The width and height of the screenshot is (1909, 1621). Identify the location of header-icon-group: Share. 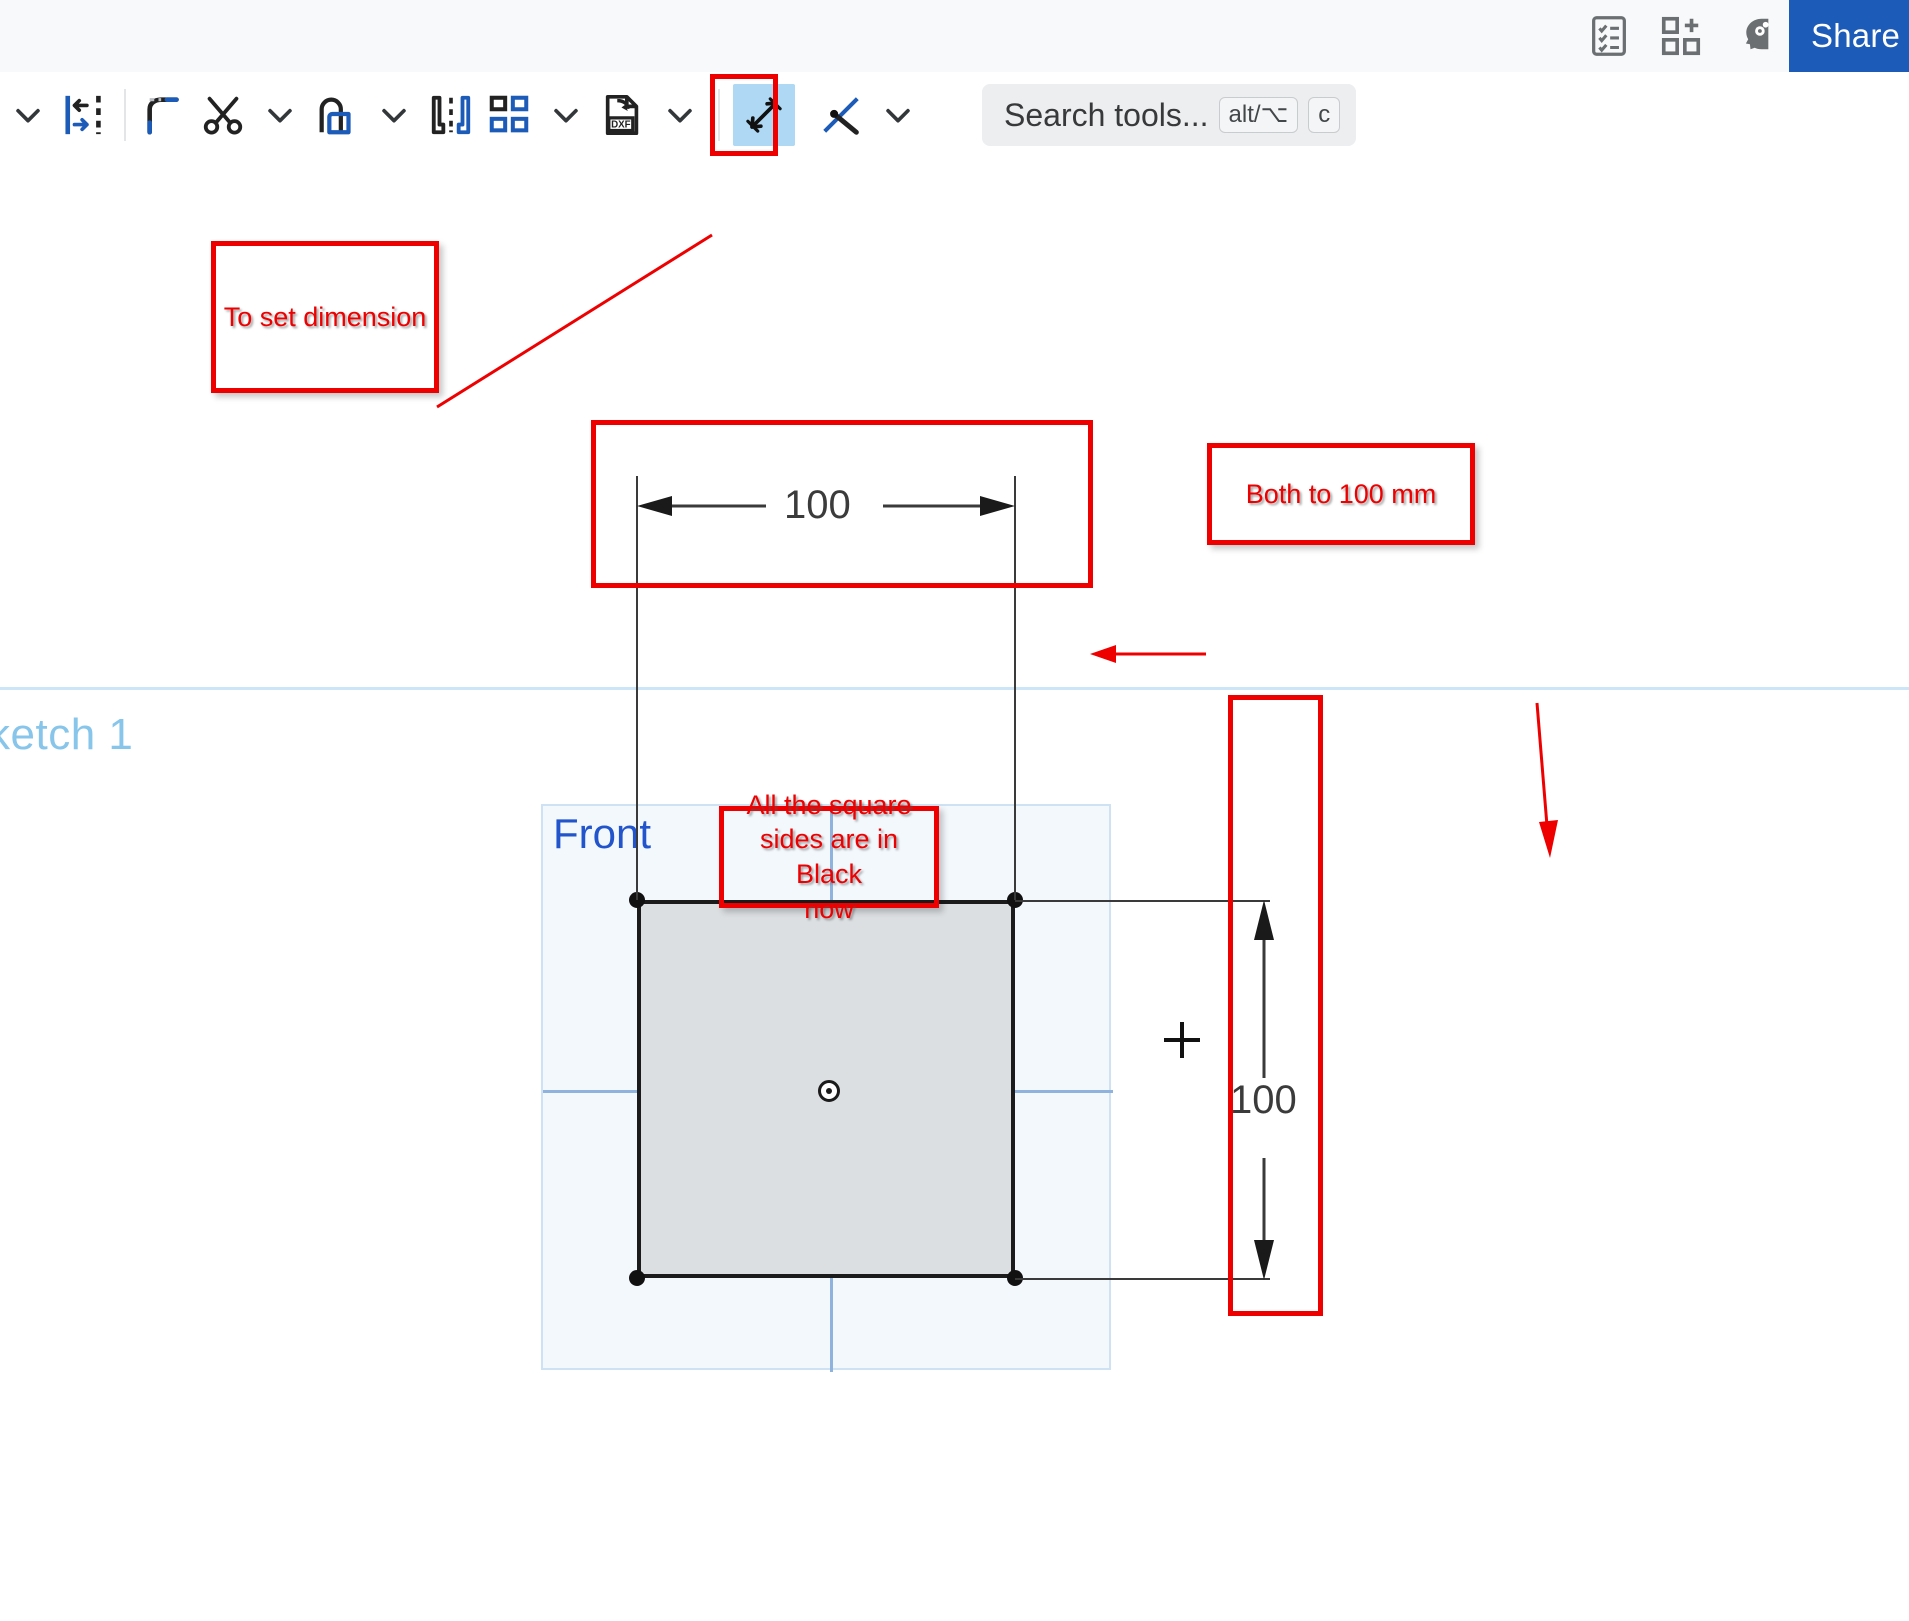
(1741, 36).